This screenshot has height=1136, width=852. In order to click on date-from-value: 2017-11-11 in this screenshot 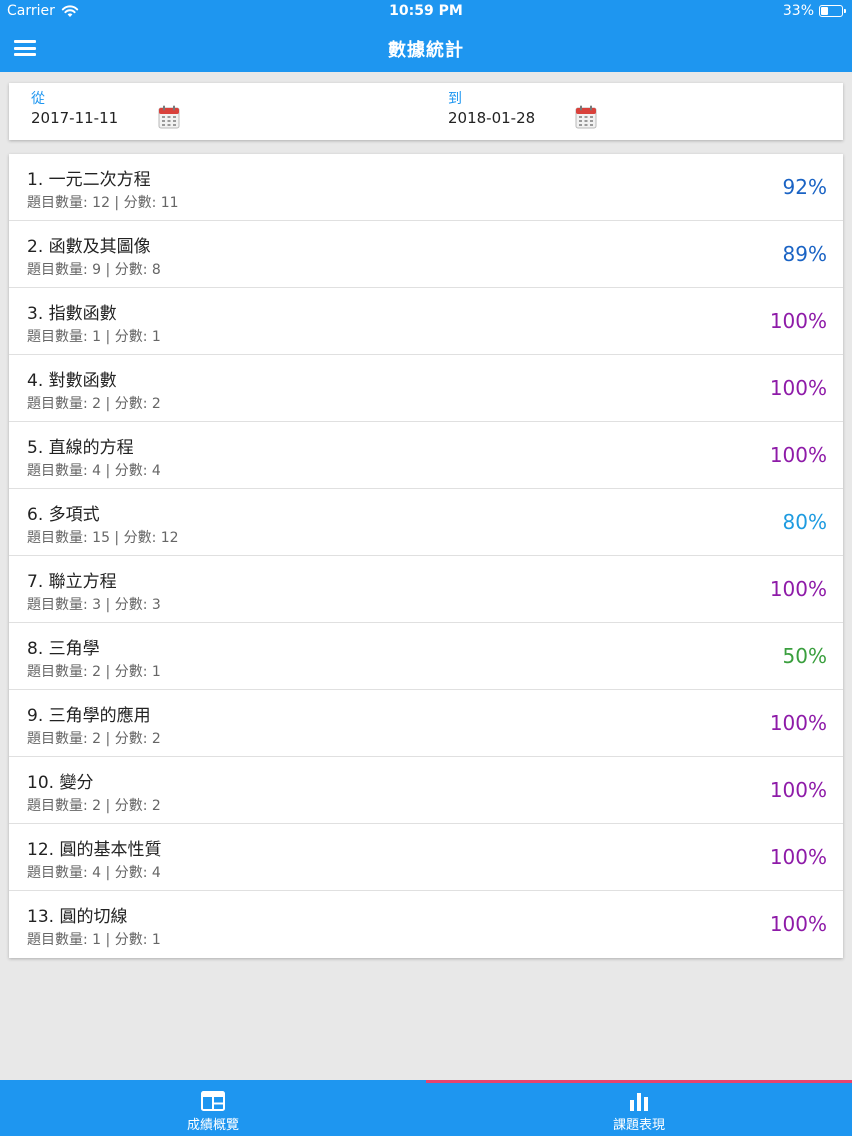, I will do `click(74, 118)`.